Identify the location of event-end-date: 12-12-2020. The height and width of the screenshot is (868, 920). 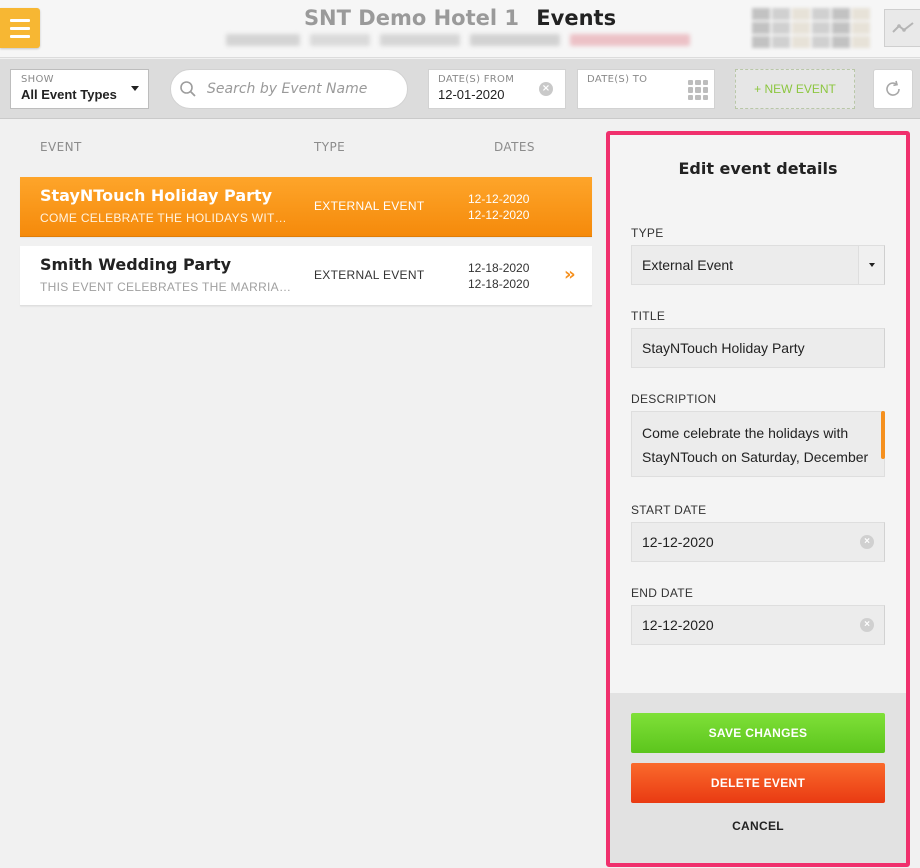
(499, 215).